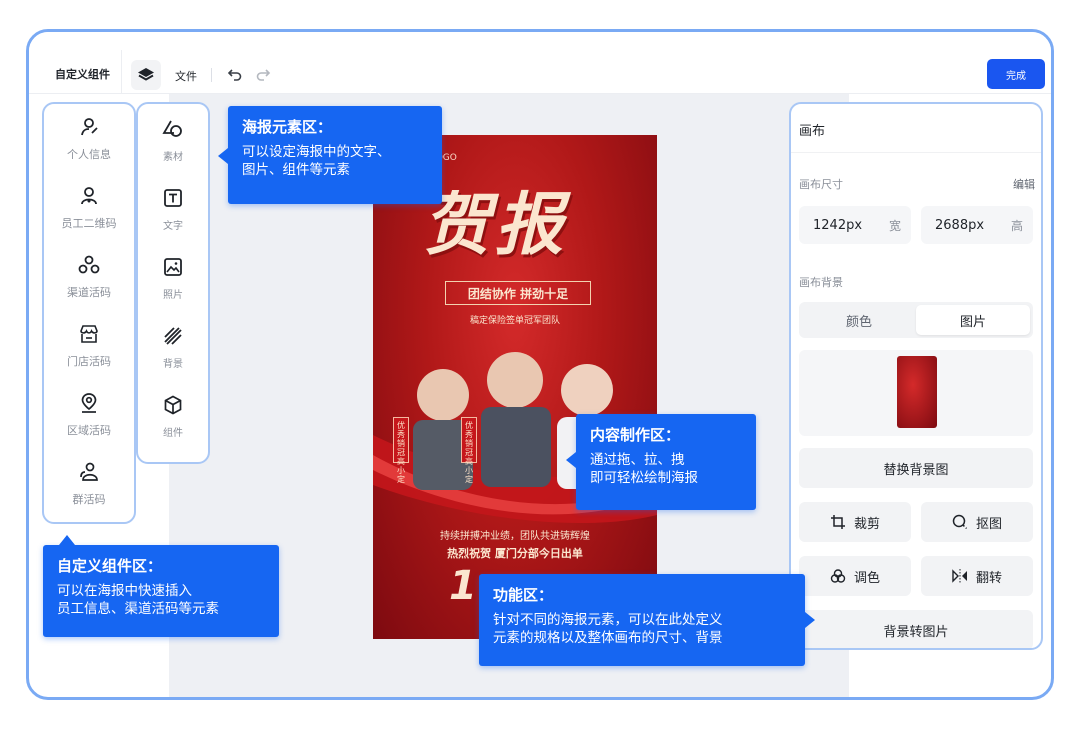 The width and height of the screenshot is (1080, 731). I want to click on crop-icon, so click(837, 522).